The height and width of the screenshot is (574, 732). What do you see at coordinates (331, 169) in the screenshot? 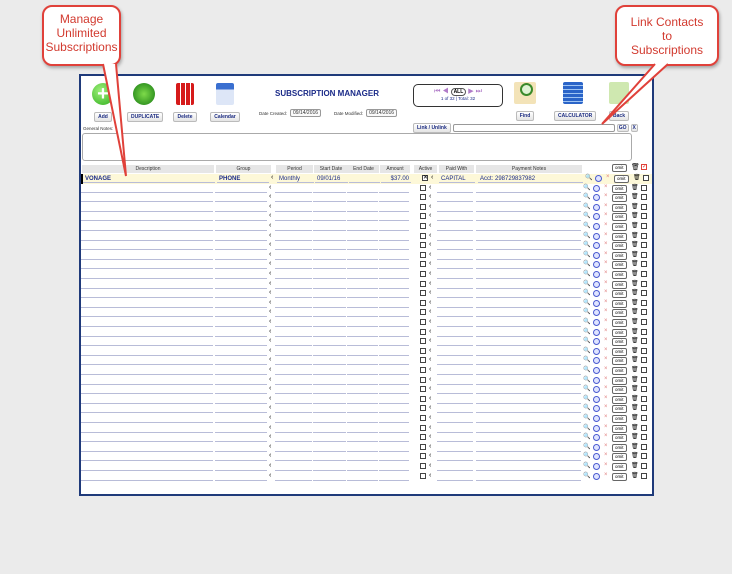
I see `column-header-start_date: Start Date` at bounding box center [331, 169].